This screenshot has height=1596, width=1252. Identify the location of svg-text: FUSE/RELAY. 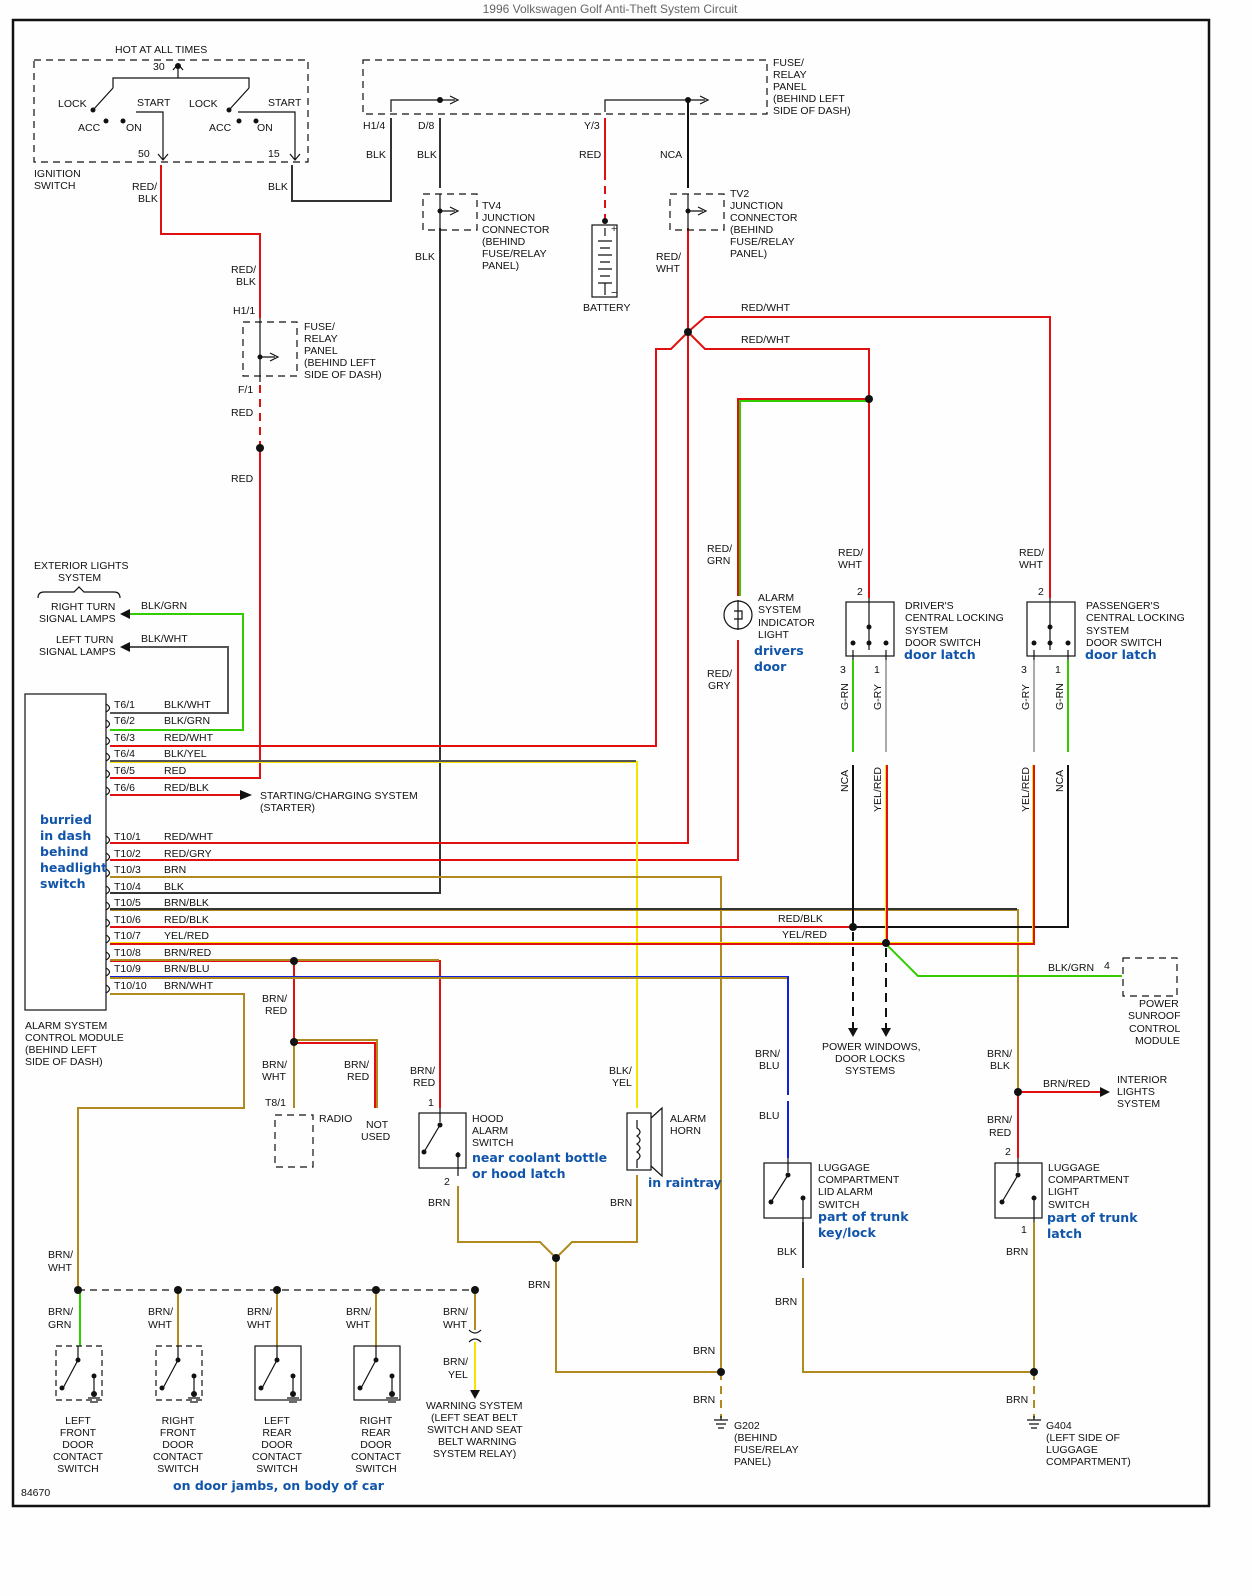
(514, 254).